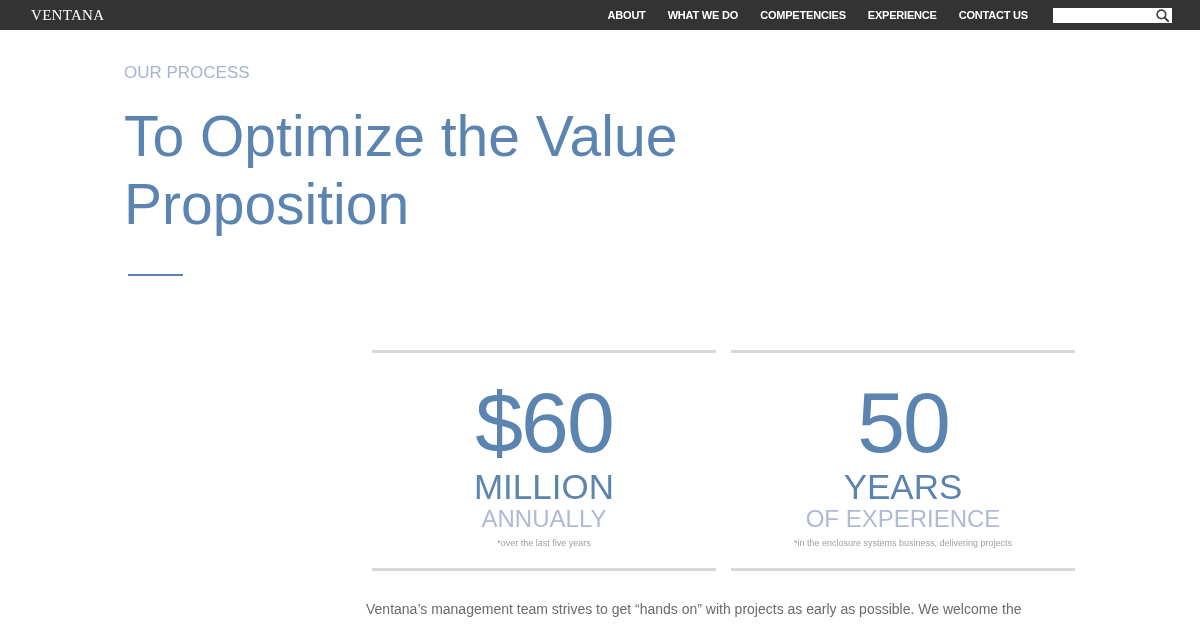 The width and height of the screenshot is (1200, 625). What do you see at coordinates (68, 15) in the screenshot?
I see `logo: VENTANA` at bounding box center [68, 15].